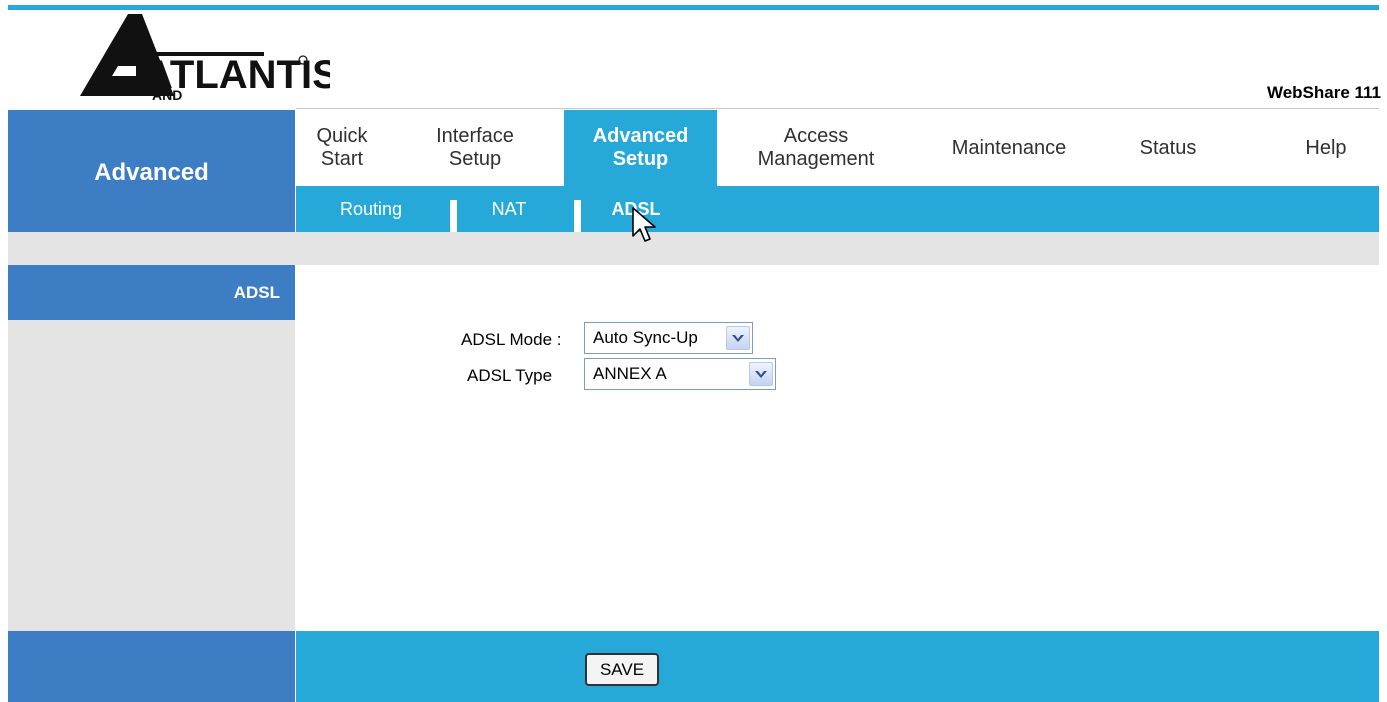 This screenshot has height=702, width=1387. Describe the element at coordinates (640, 148) in the screenshot. I see `tab-advanced-setup: Advanced Setup` at that location.